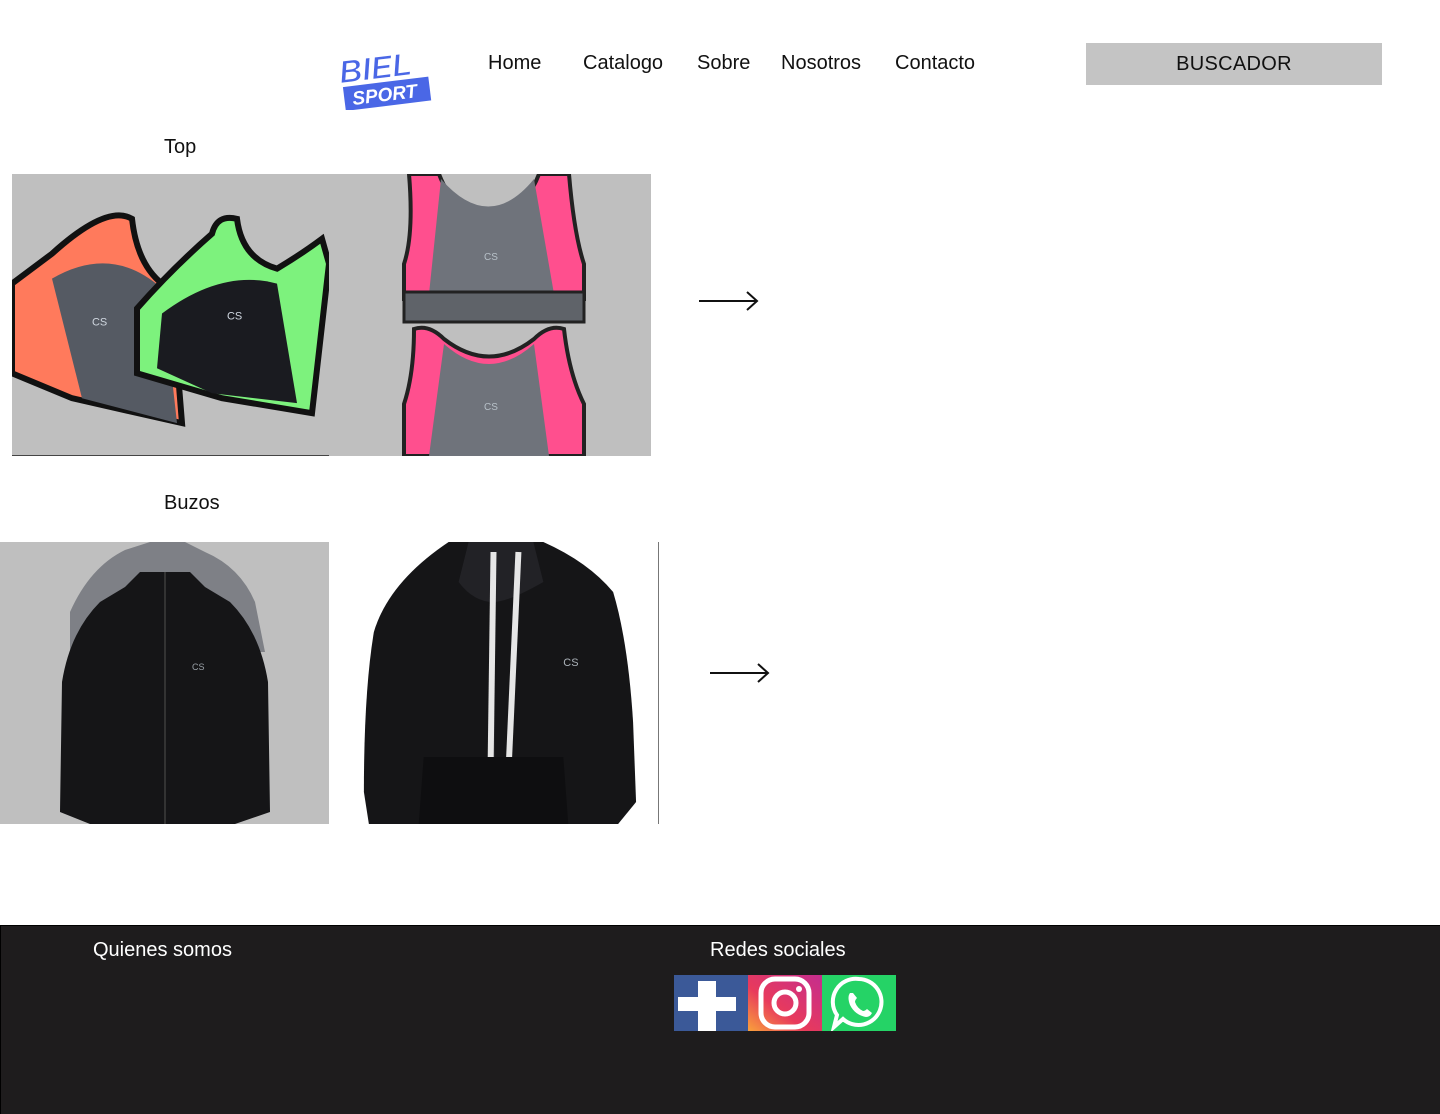  I want to click on instagram-icon, so click(785, 1003).